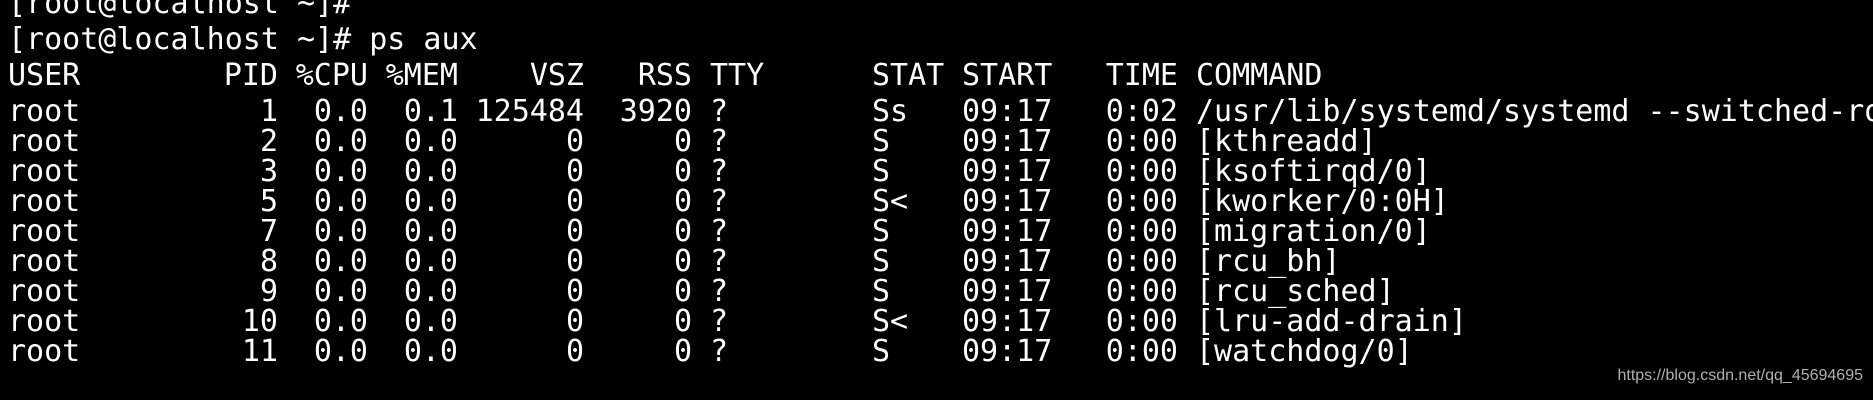 Image resolution: width=1873 pixels, height=400 pixels. I want to click on cell-start: 09:17, so click(1007, 351).